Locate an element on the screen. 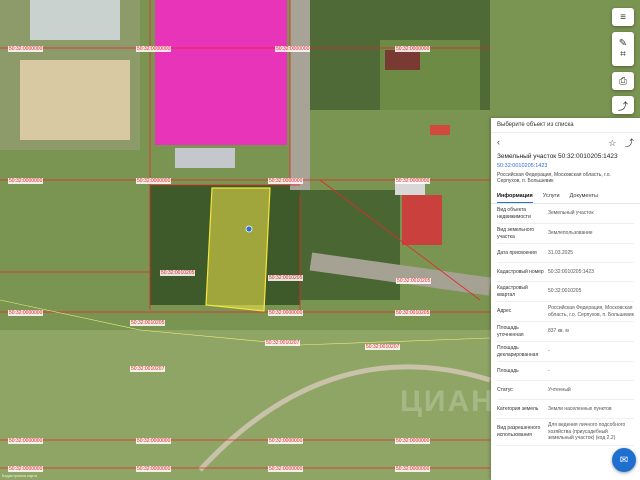 The width and height of the screenshot is (640, 480). info-row: Дата присвоения 31.03.2025 is located at coordinates (565, 253).